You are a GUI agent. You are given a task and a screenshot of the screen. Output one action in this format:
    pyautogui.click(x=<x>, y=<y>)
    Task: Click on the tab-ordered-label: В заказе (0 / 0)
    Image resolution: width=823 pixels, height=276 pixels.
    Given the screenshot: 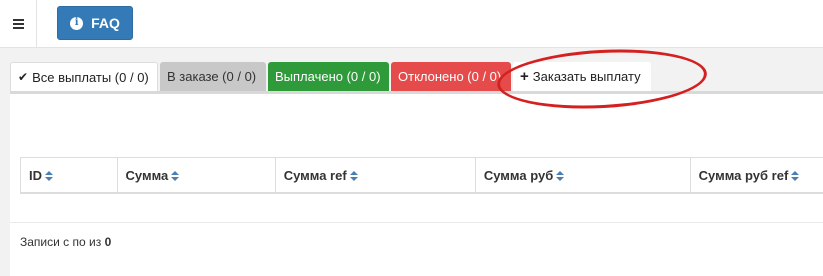 What is the action you would take?
    pyautogui.click(x=212, y=76)
    